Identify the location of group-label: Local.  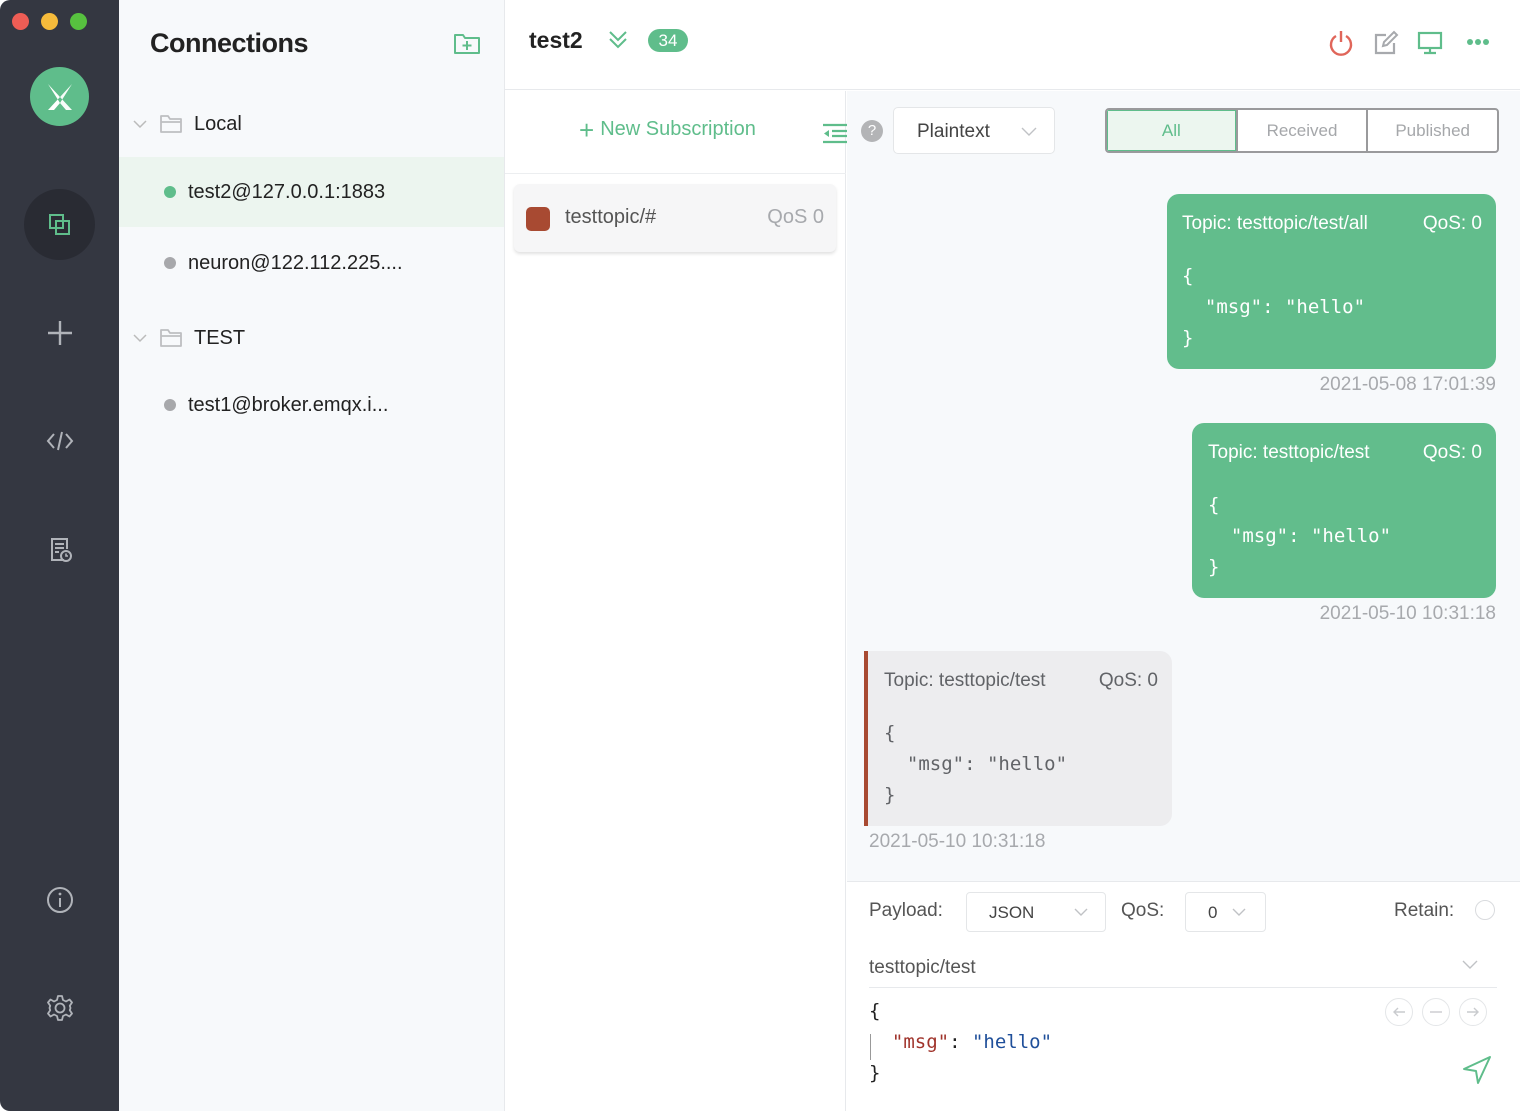
(218, 123).